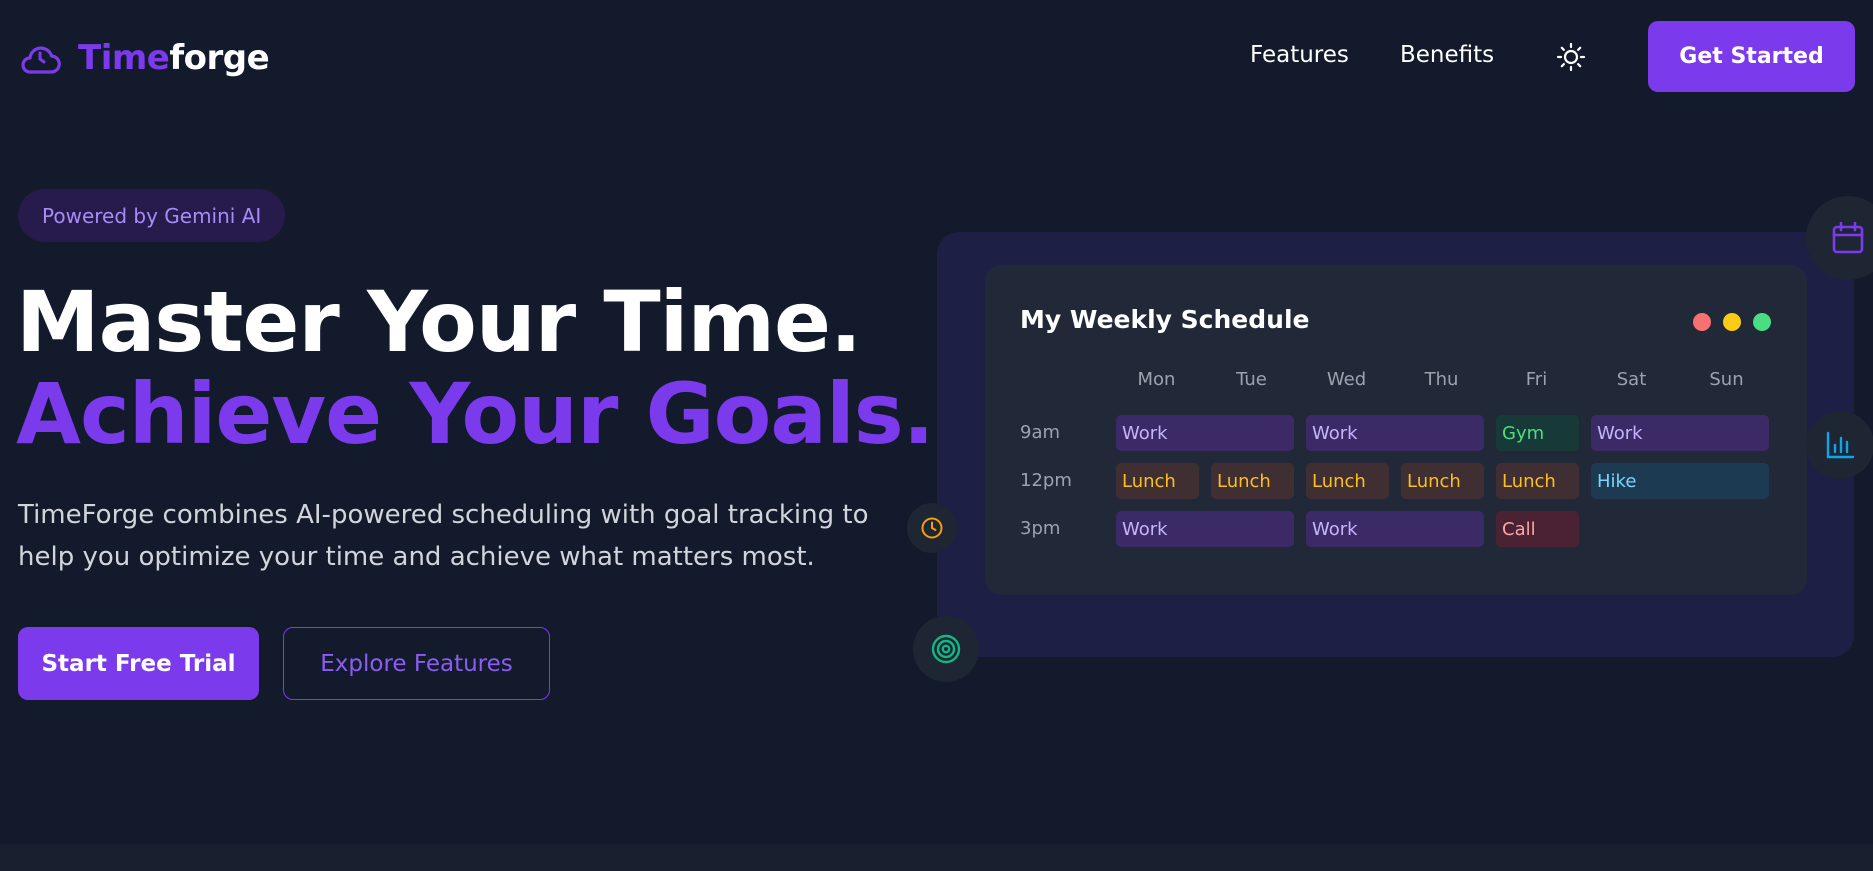  I want to click on target-icon, so click(946, 649).